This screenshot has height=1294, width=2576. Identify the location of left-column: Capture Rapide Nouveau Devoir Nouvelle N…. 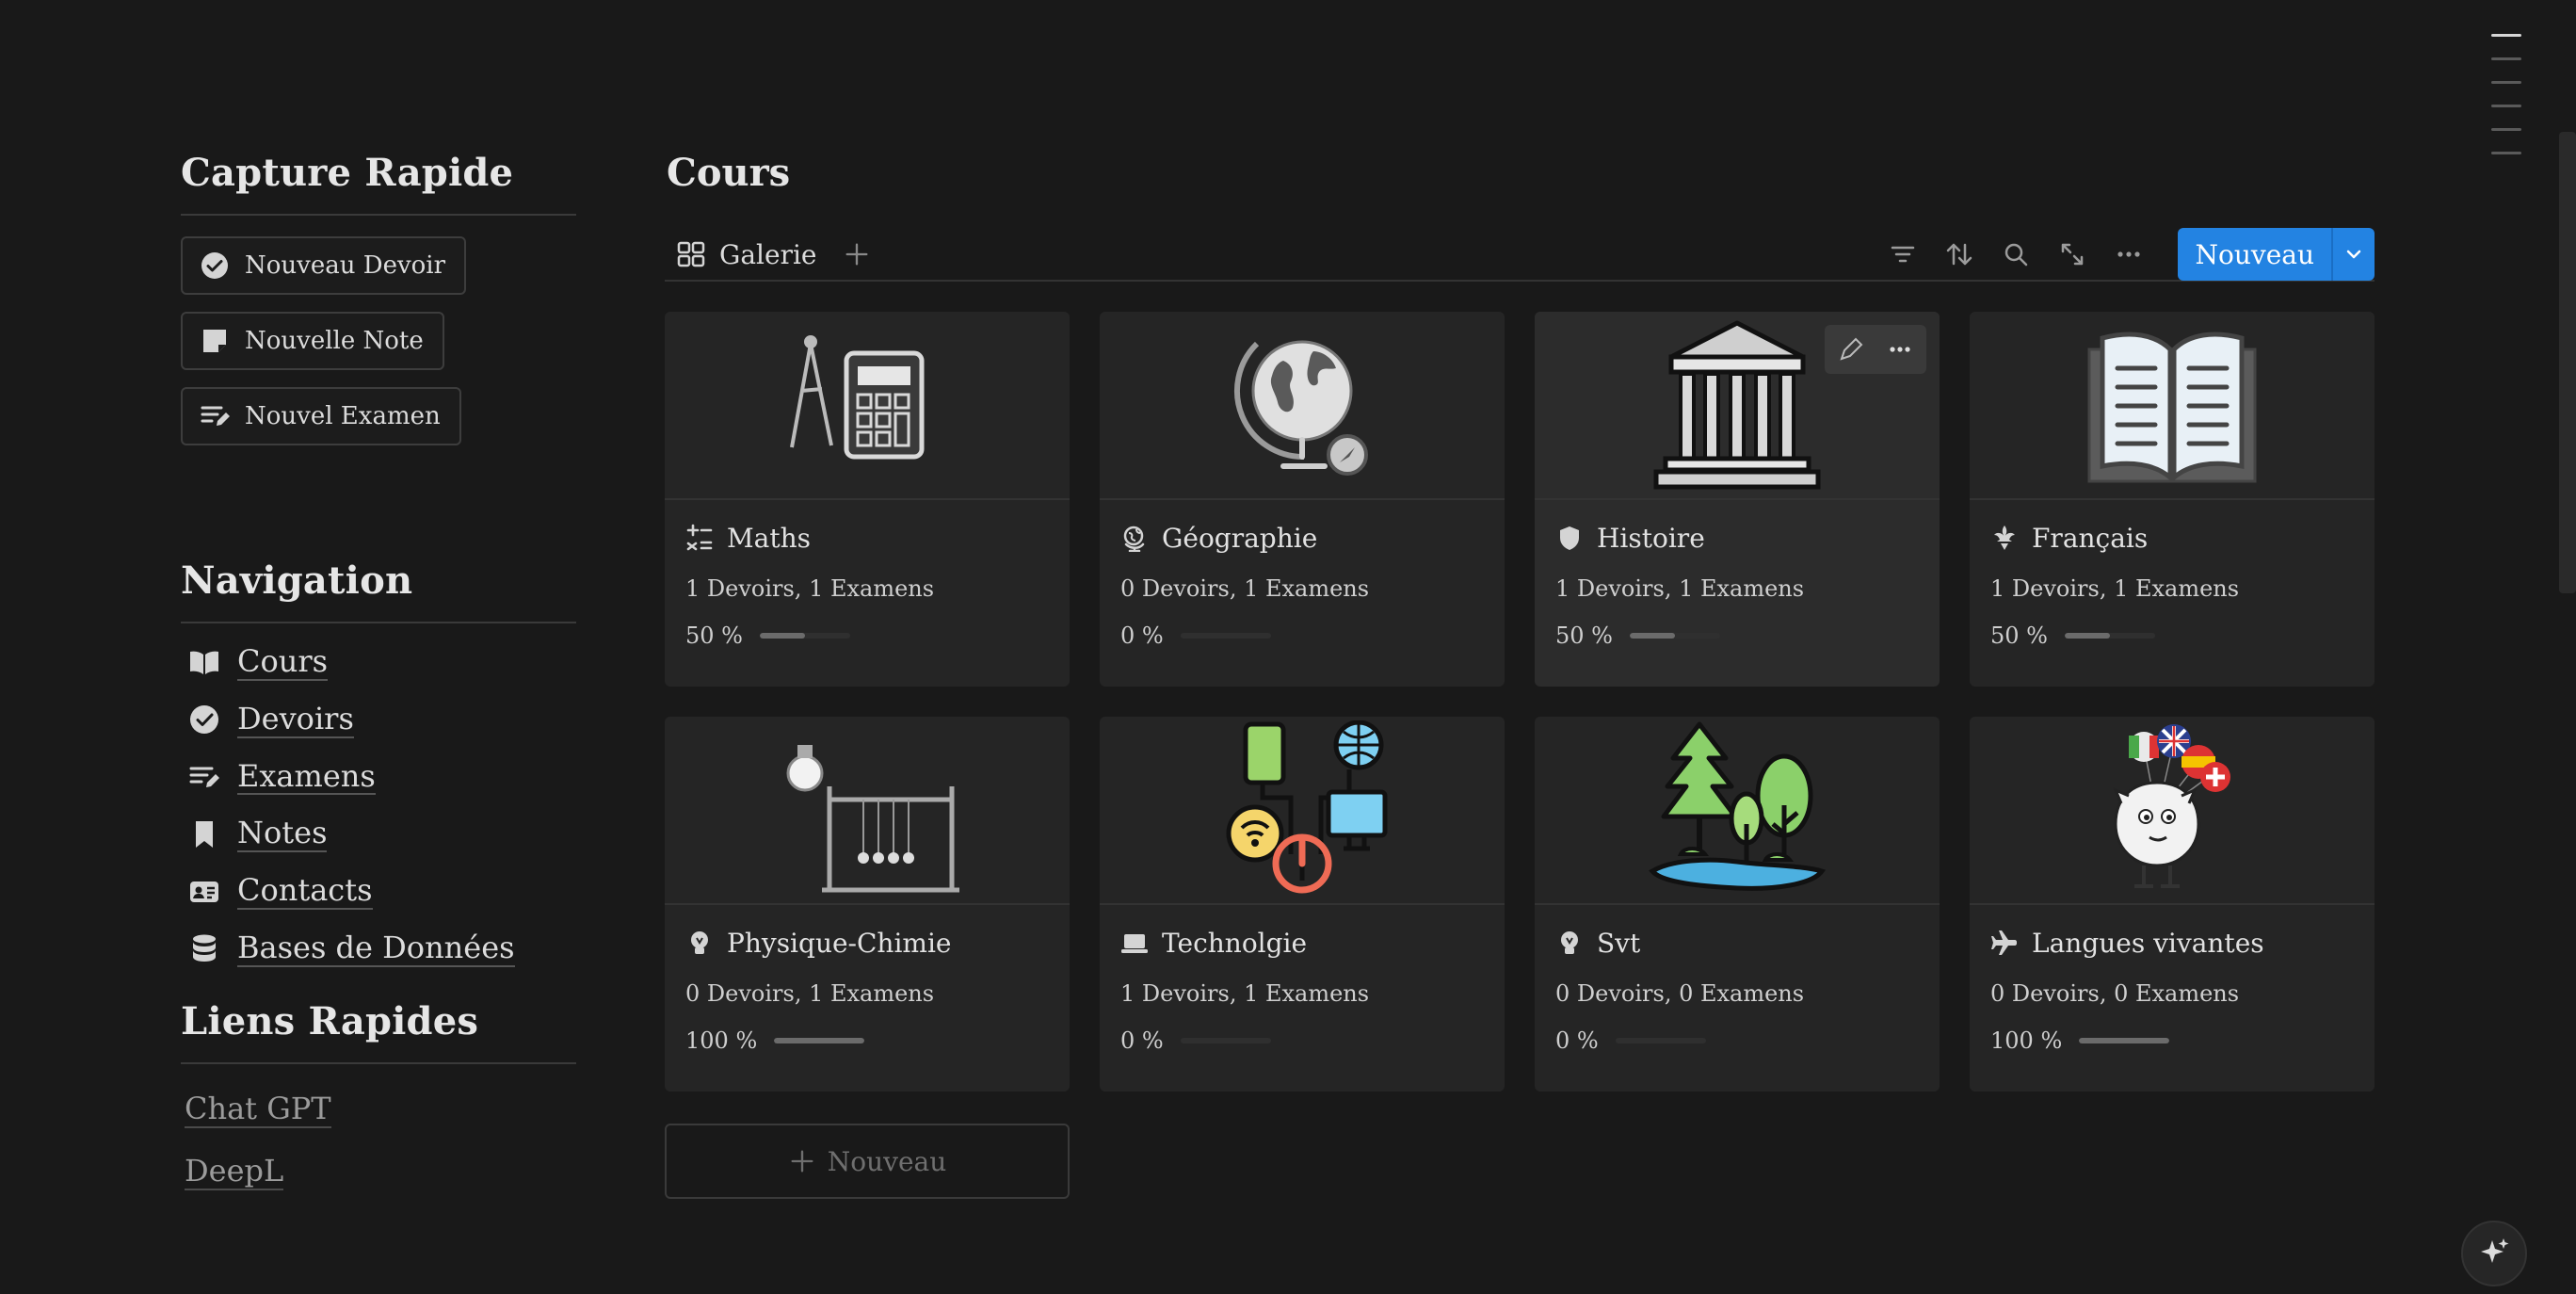
(378, 671).